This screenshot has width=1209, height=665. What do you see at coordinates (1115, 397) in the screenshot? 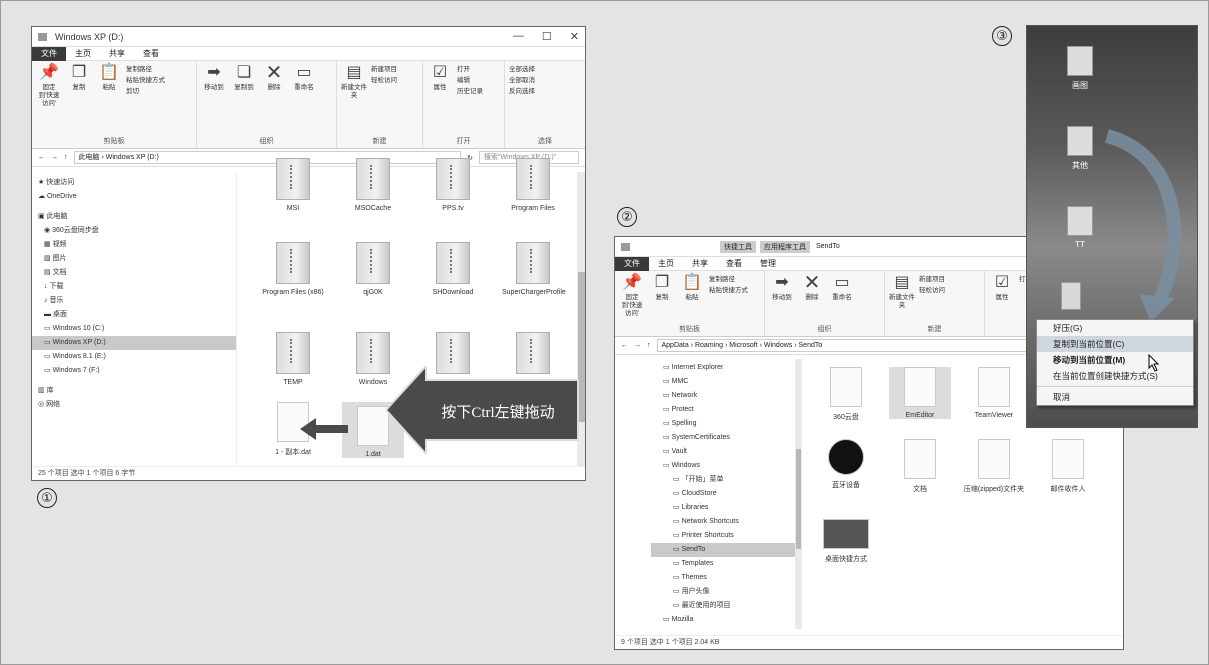
I see `context-menu-item: 取消` at bounding box center [1115, 397].